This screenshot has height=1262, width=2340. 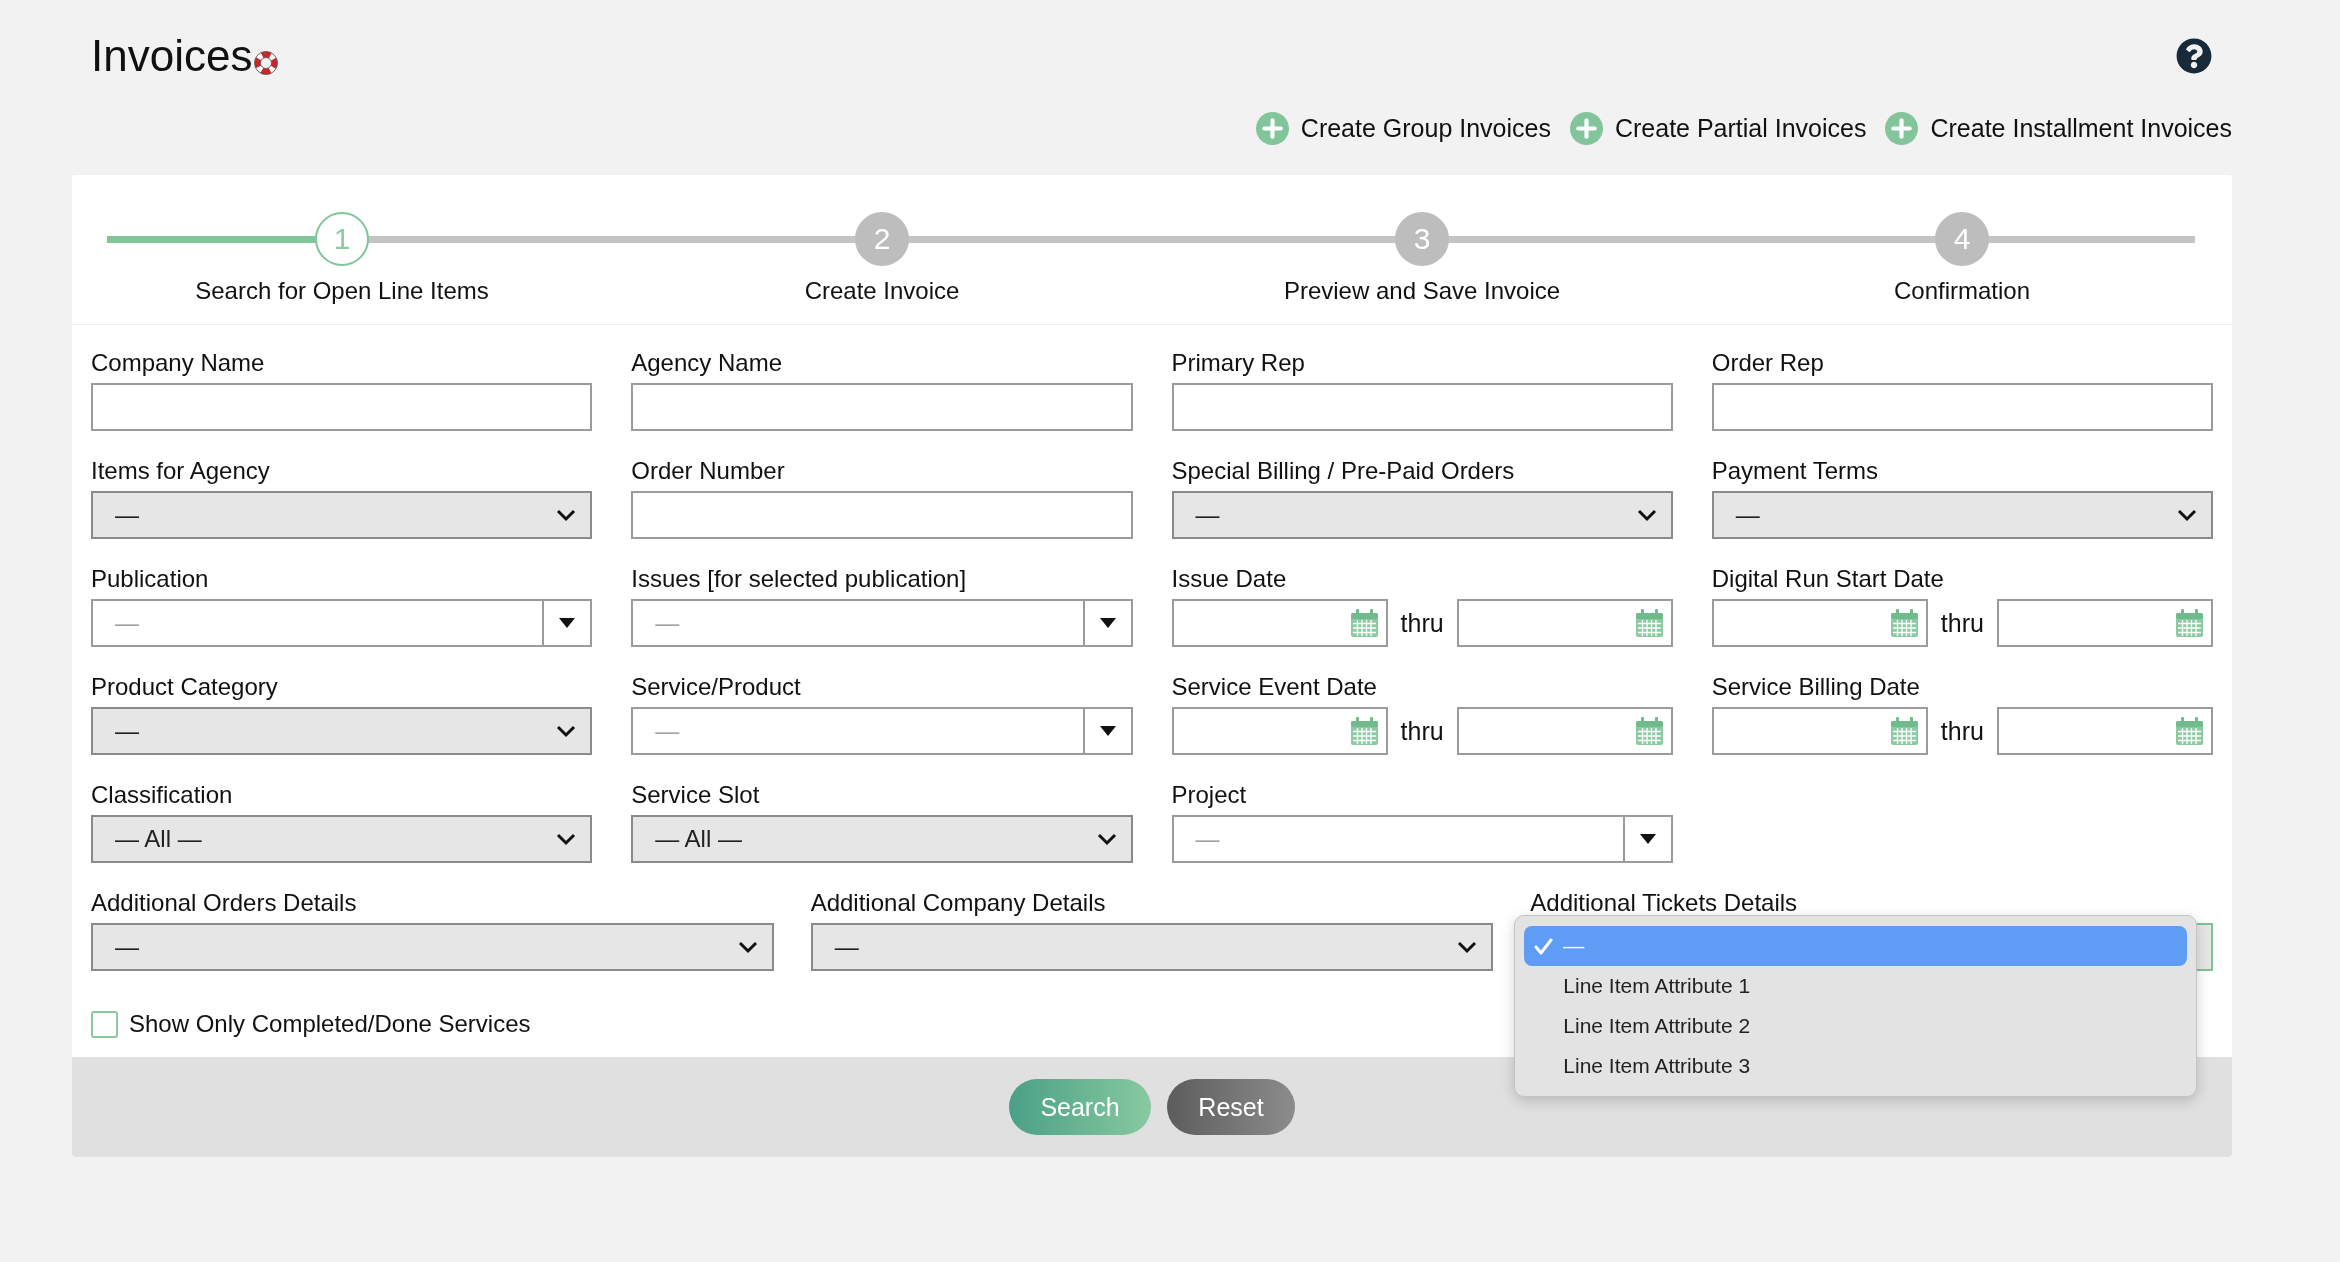 I want to click on step-label: Preview and Save Invoice, so click(x=1422, y=291).